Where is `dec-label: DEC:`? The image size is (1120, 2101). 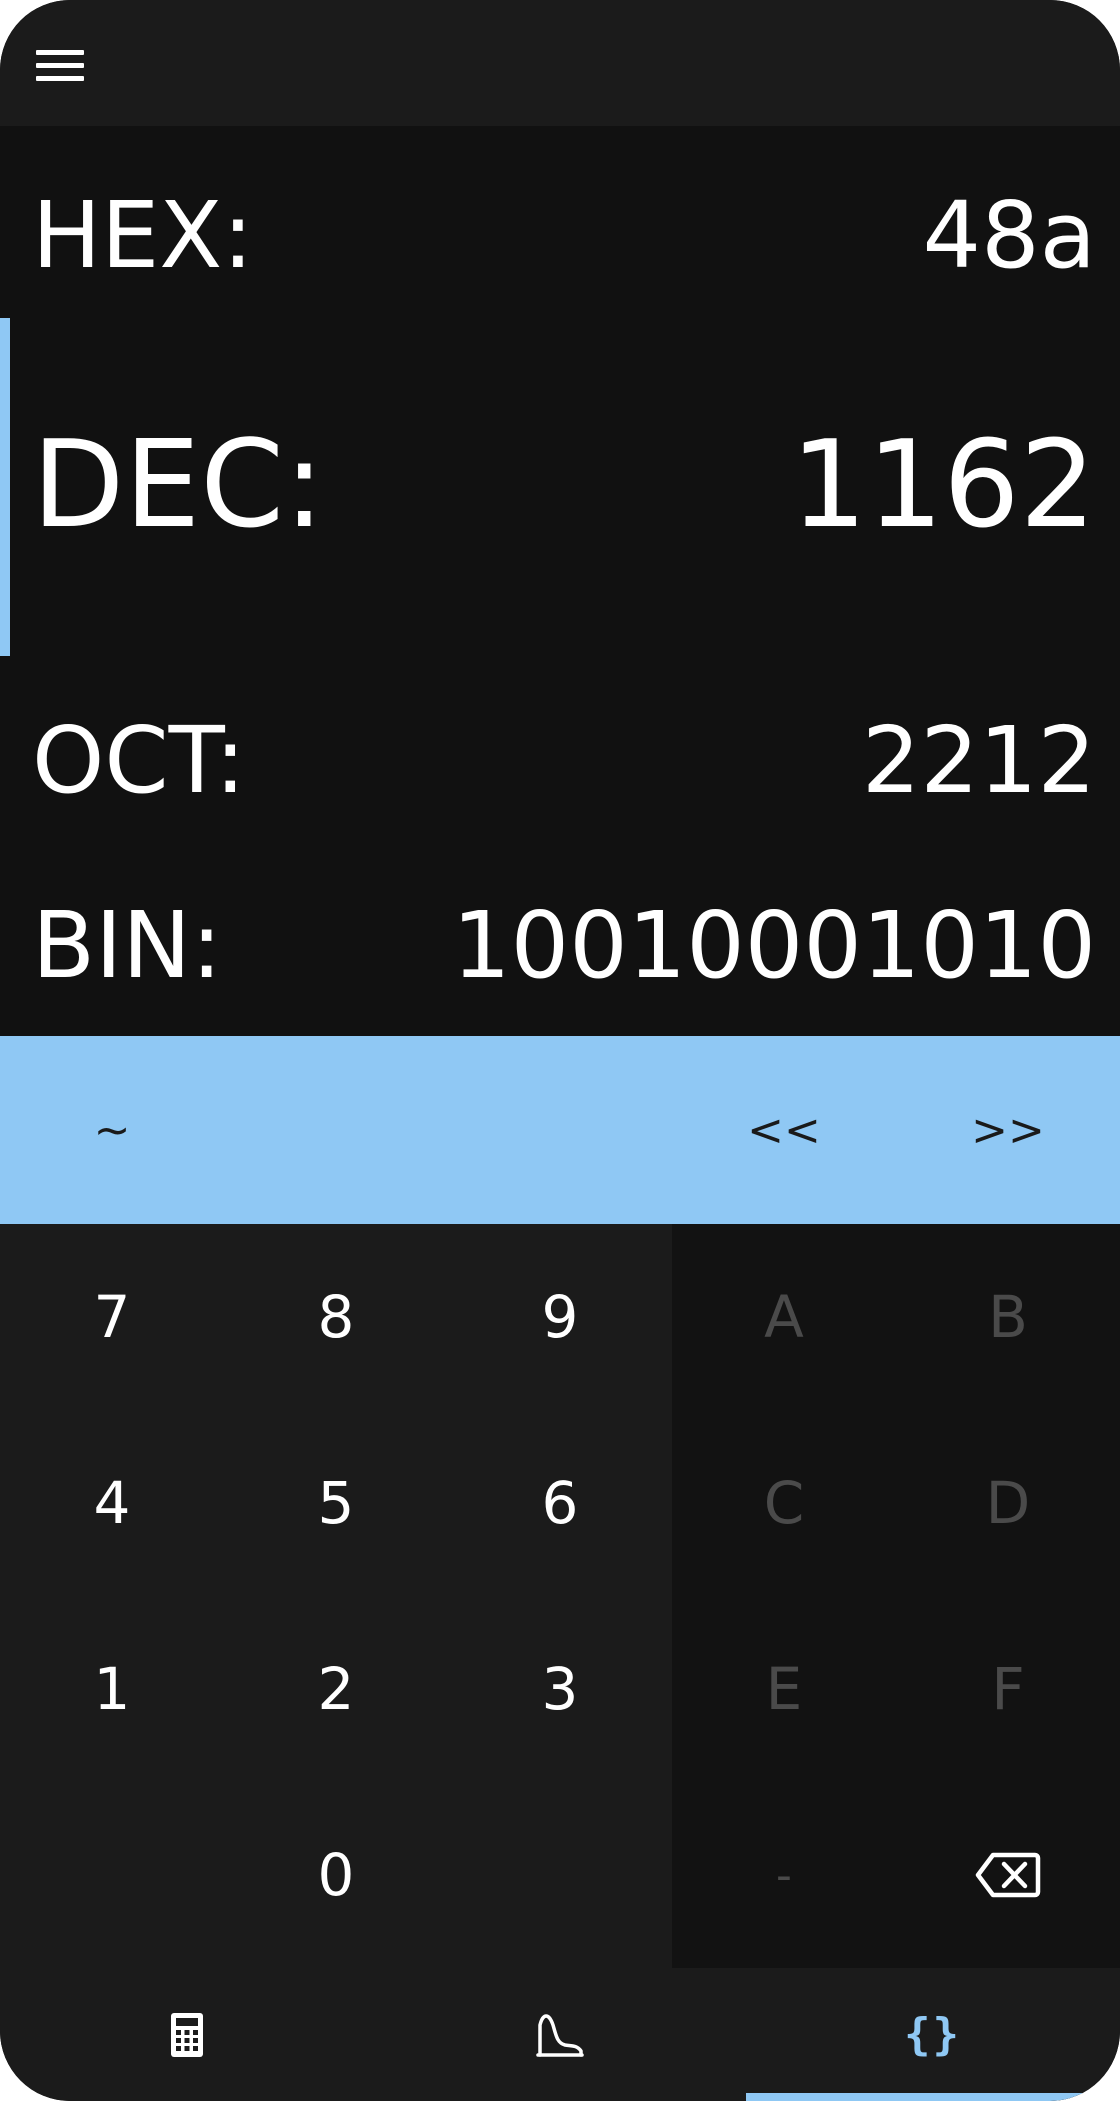
dec-label: DEC: is located at coordinates (178, 485).